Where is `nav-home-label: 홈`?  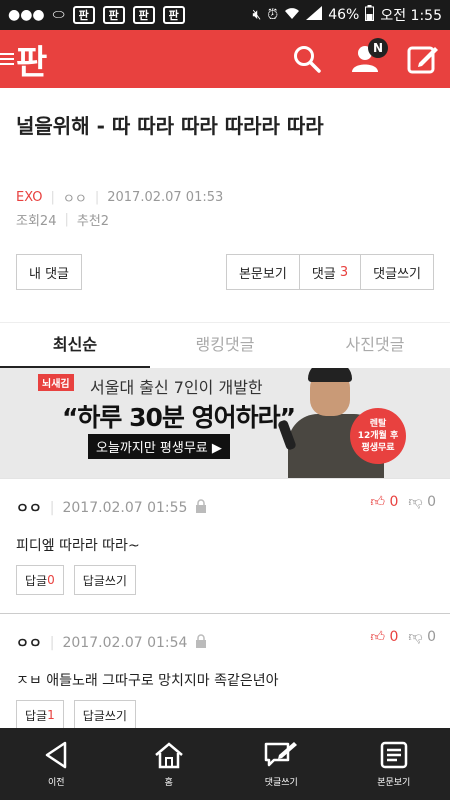 nav-home-label: 홈 is located at coordinates (168, 782).